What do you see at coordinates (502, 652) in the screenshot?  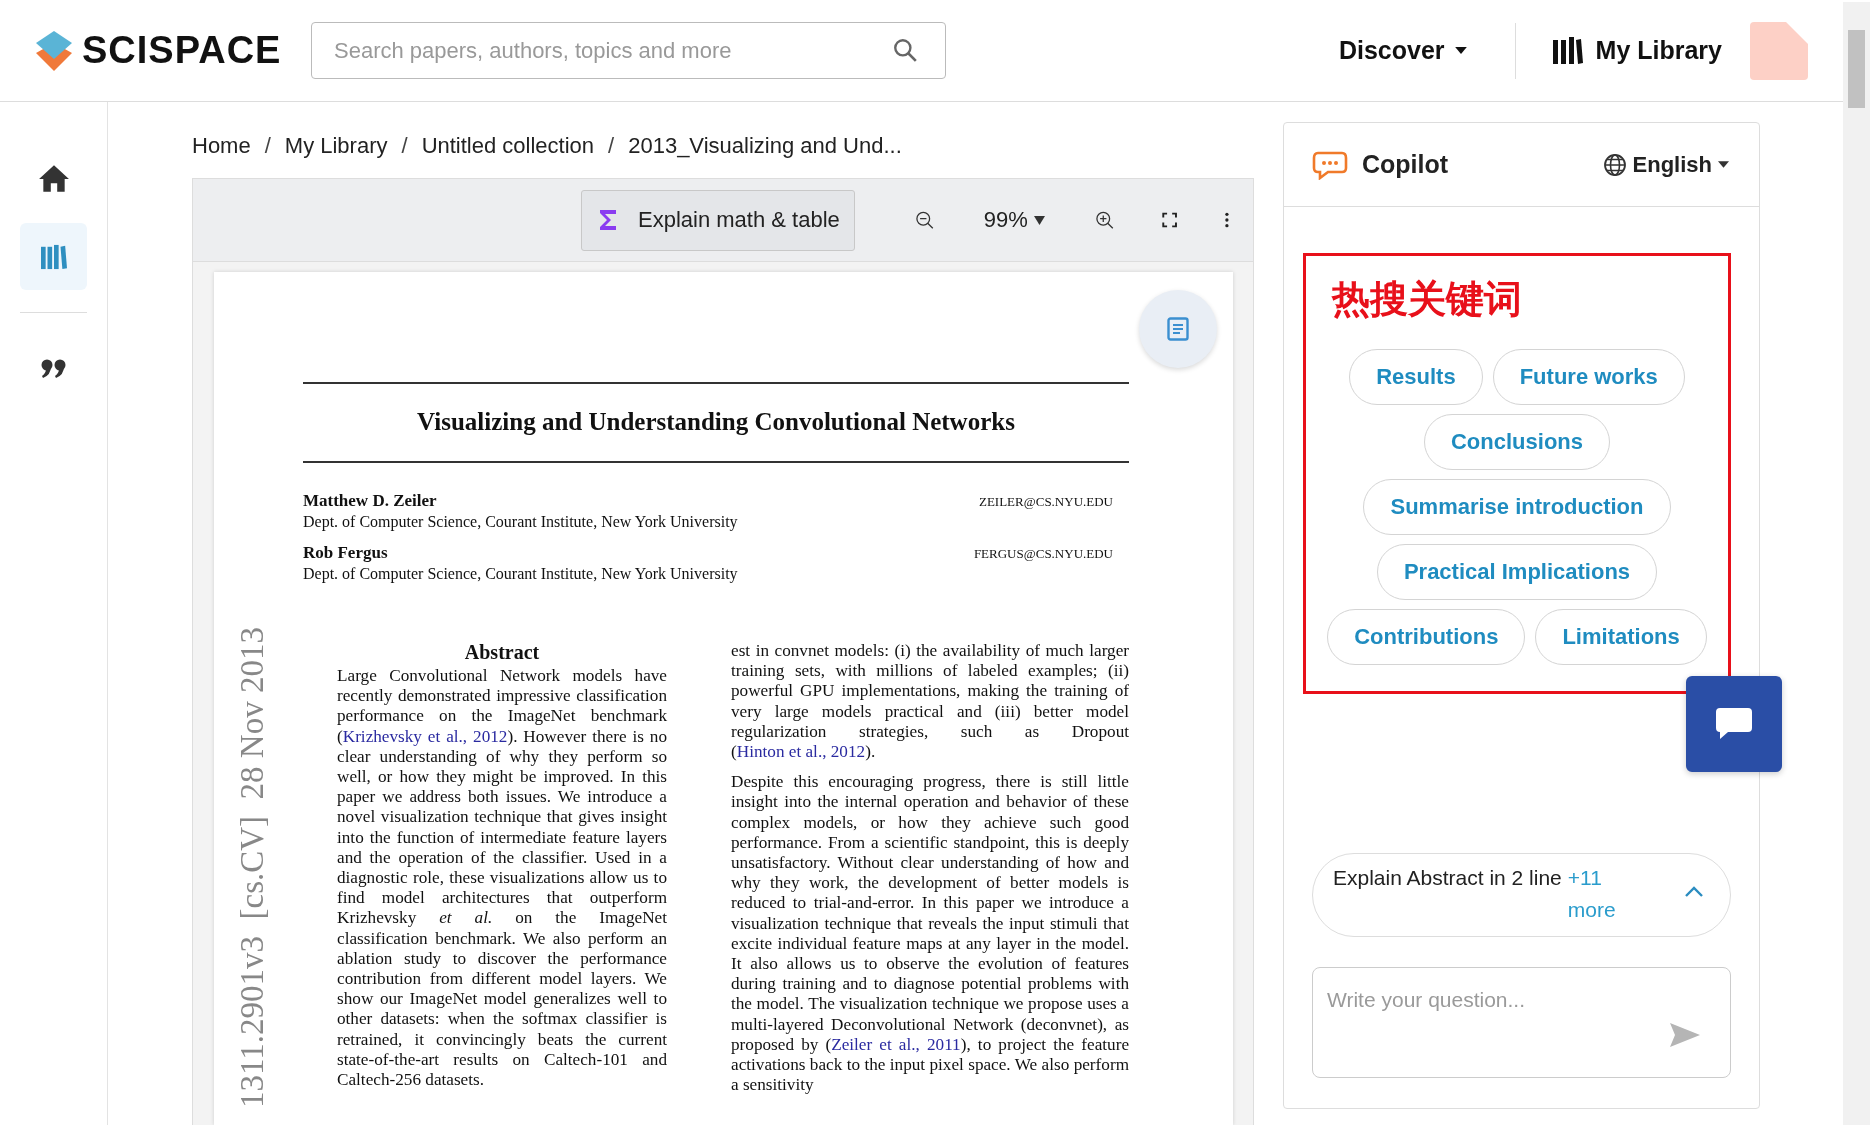 I see `abstract-heading: Abstract` at bounding box center [502, 652].